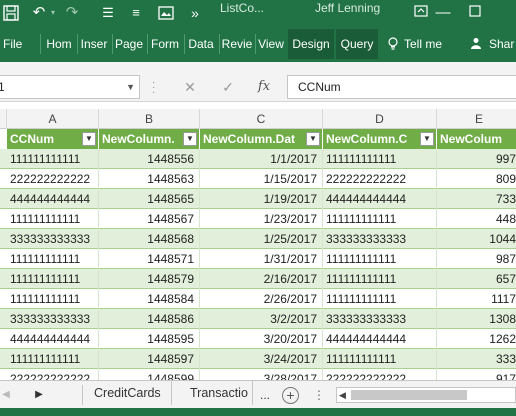 The image size is (516, 416). I want to click on table-cell: 809, so click(476, 179).